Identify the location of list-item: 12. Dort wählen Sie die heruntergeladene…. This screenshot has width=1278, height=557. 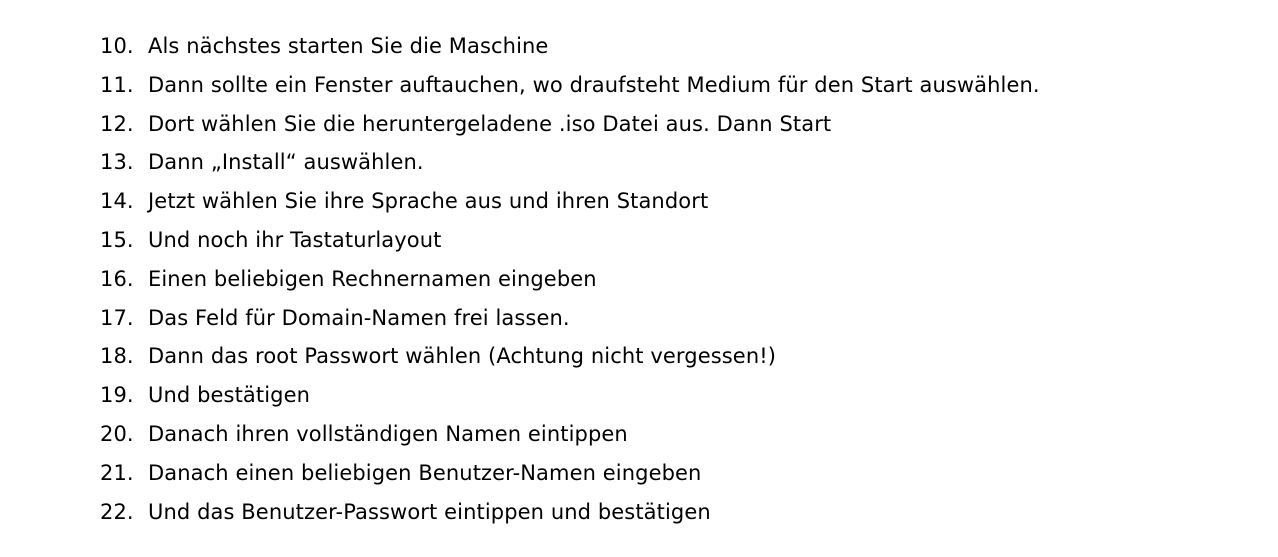
(639, 124).